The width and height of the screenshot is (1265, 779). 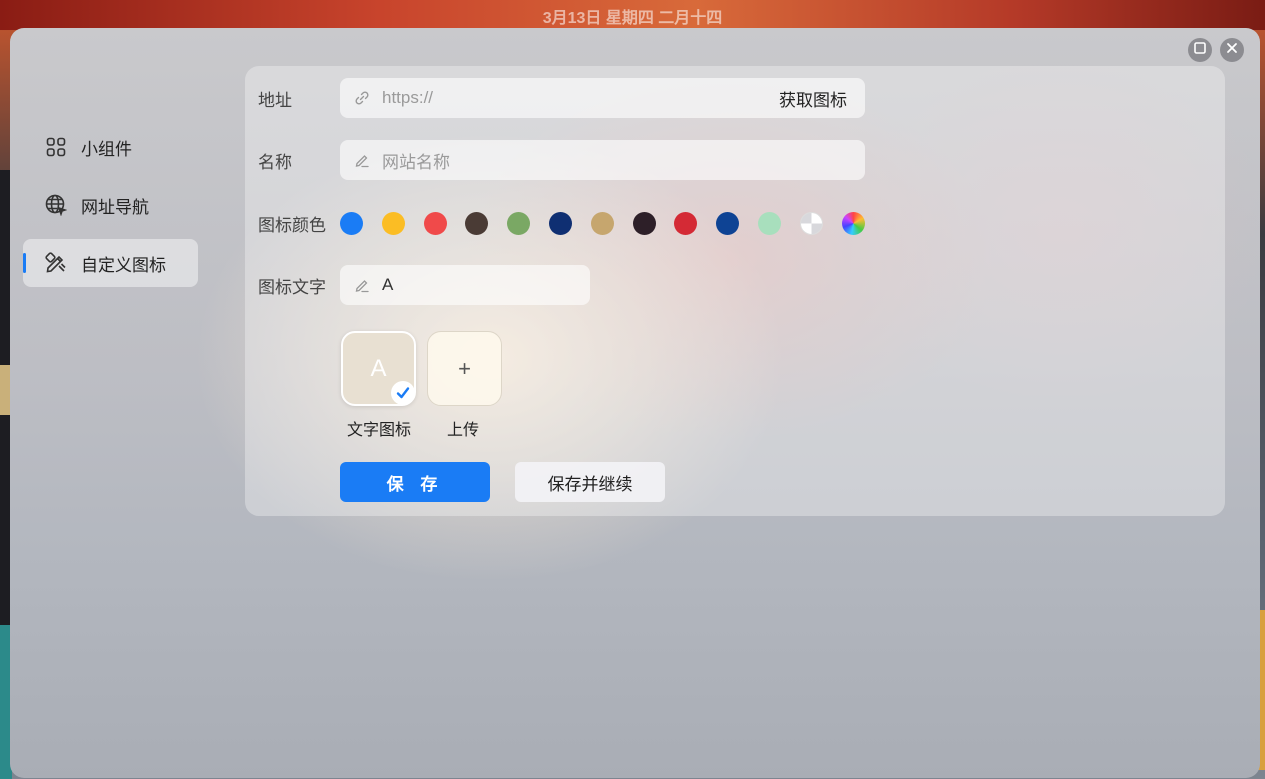 I want to click on sidebar-item-url-nav: 网址导航, so click(x=110, y=205).